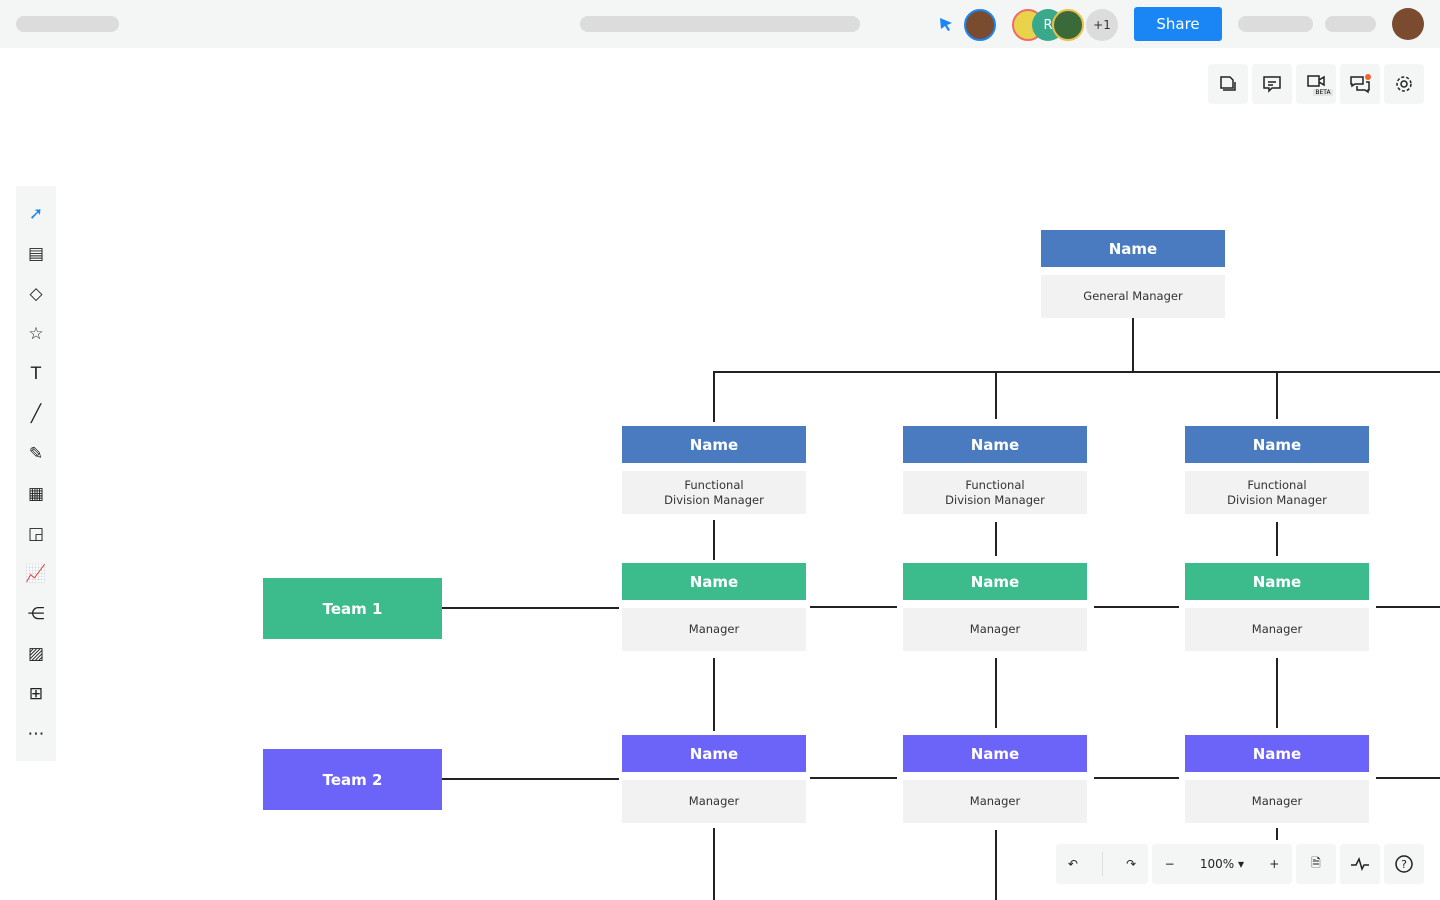  I want to click on history-button: 🗎, so click(1316, 864).